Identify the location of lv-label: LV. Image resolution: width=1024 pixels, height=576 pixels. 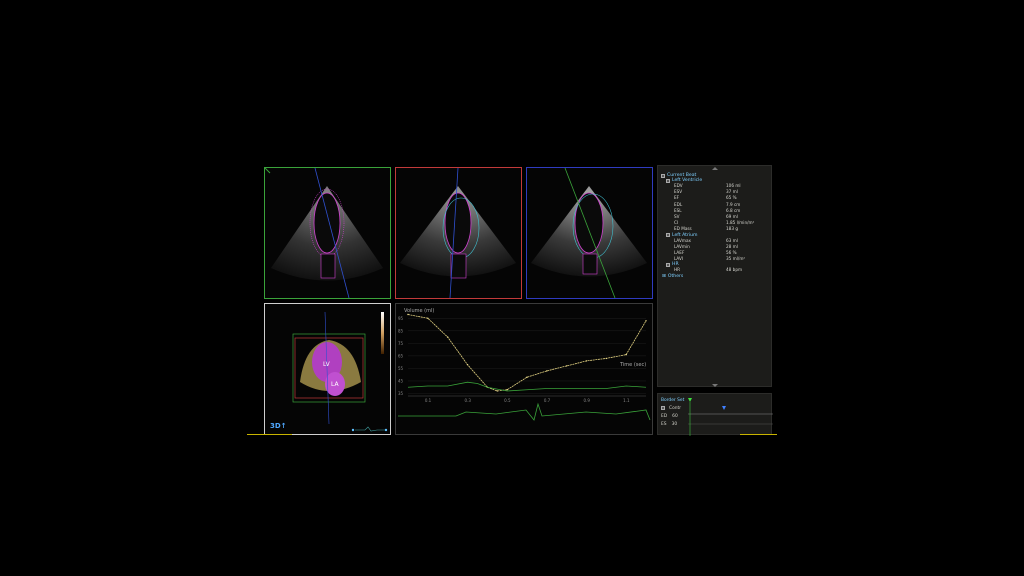
(327, 364).